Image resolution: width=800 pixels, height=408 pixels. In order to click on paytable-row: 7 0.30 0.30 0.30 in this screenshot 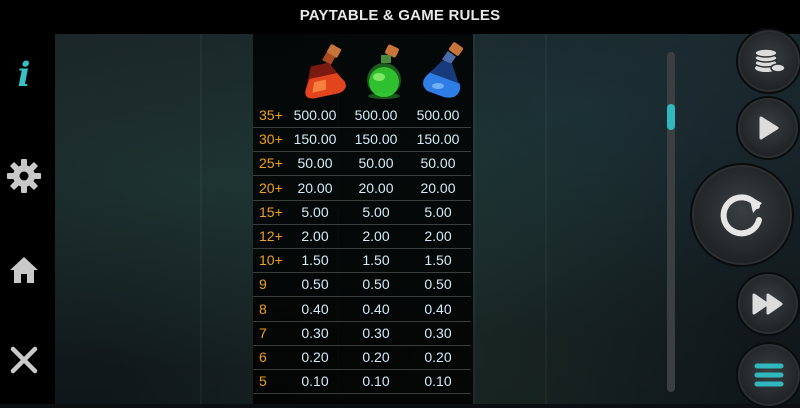, I will do `click(362, 334)`.